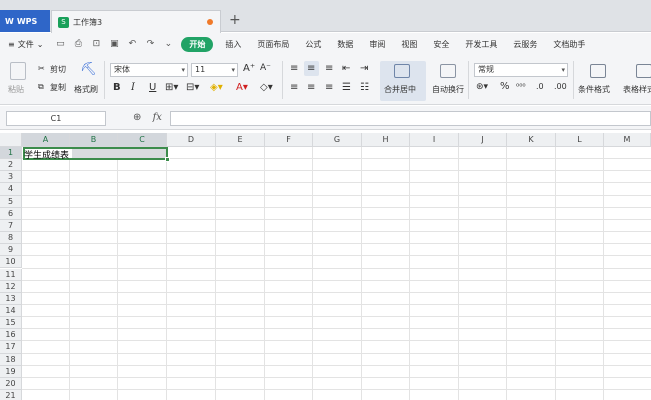  I want to click on tab-security: 安全, so click(441, 44).